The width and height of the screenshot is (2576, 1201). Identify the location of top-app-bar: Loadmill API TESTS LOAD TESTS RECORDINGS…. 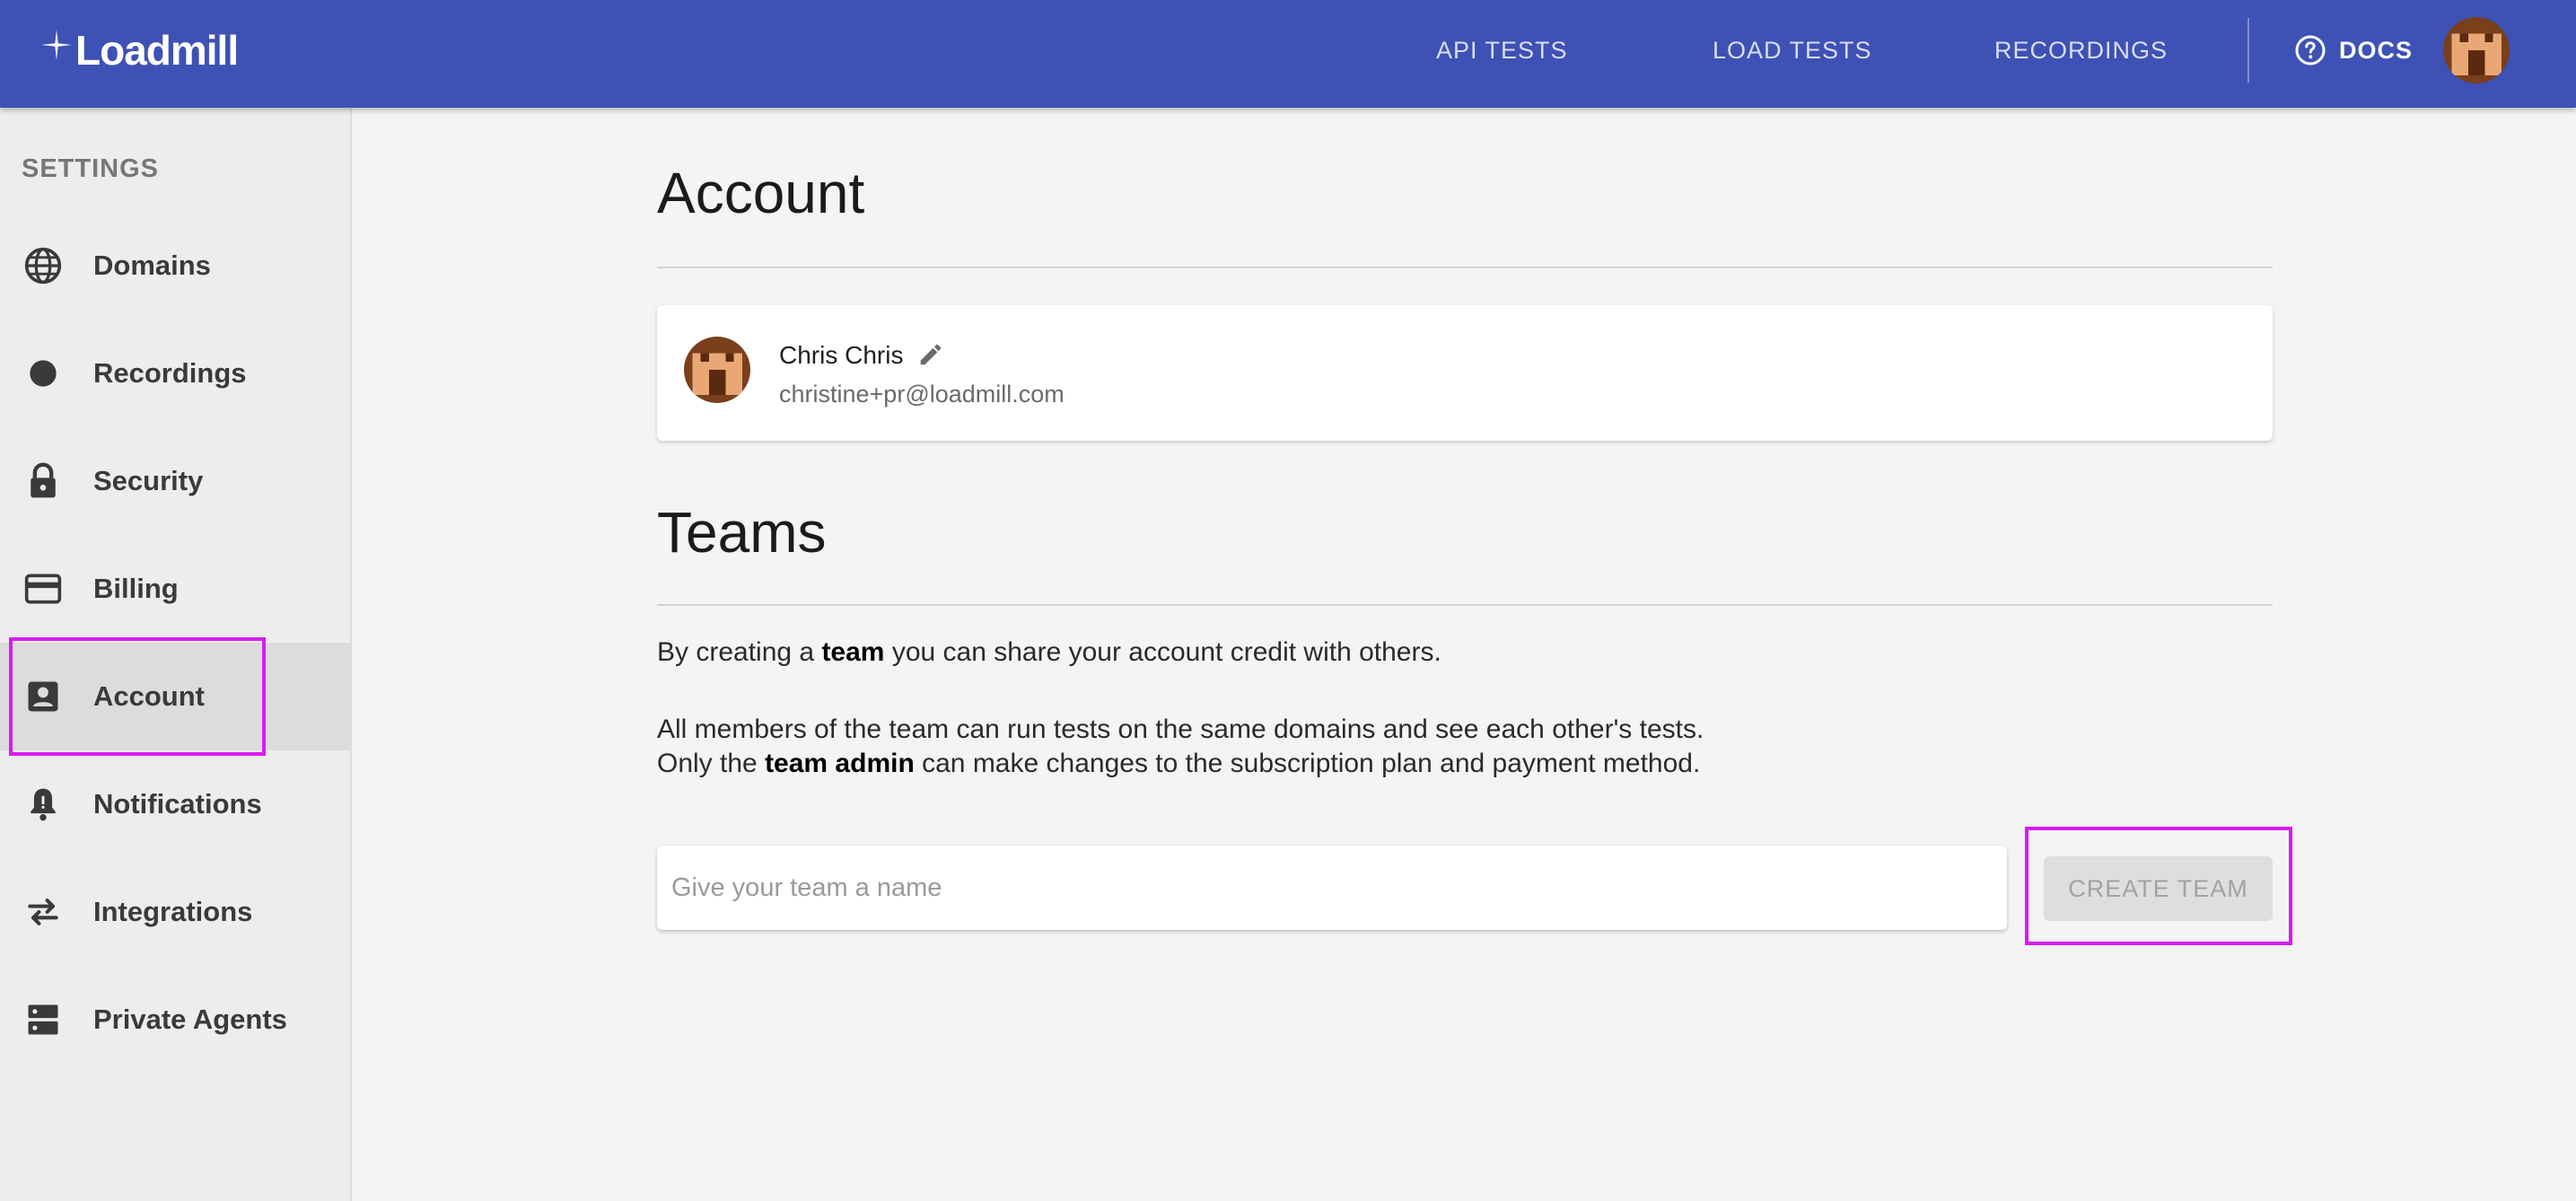
(1288, 54).